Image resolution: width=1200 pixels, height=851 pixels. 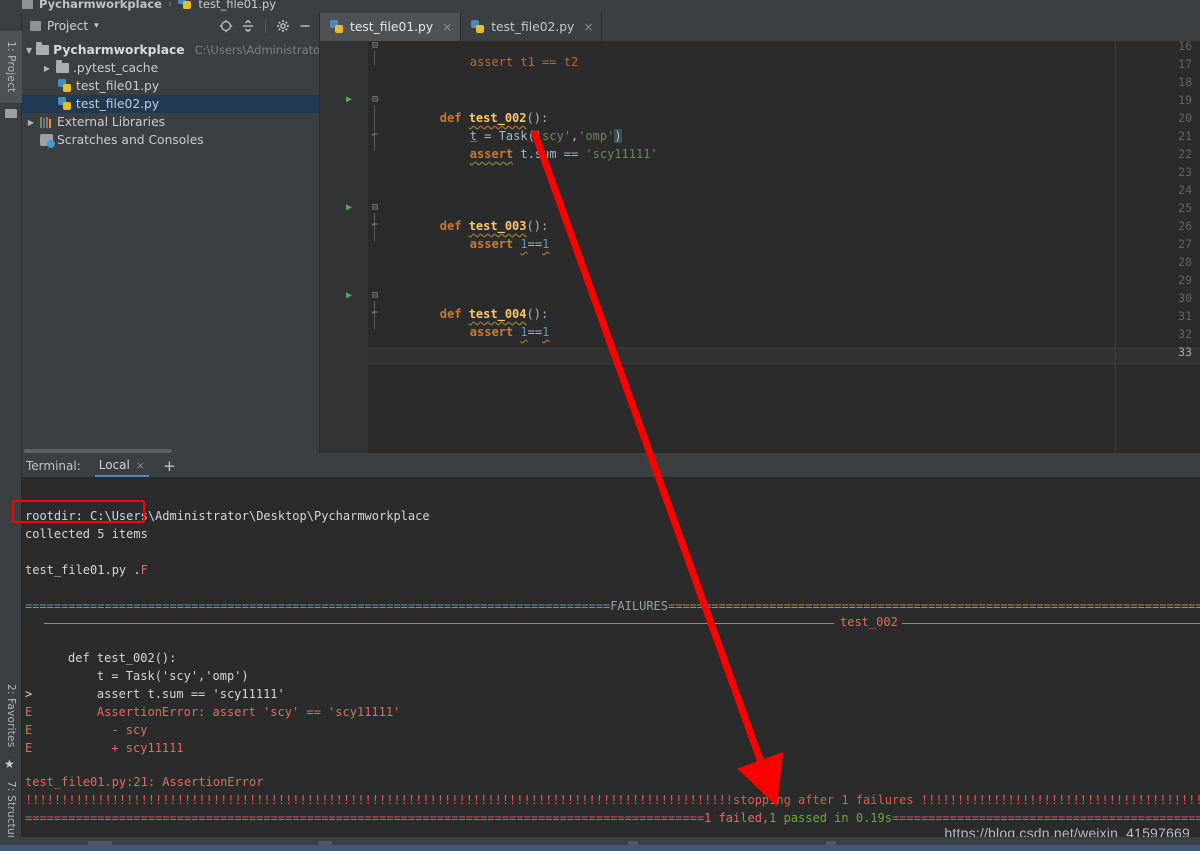 I want to click on gear-icon, so click(x=283, y=26).